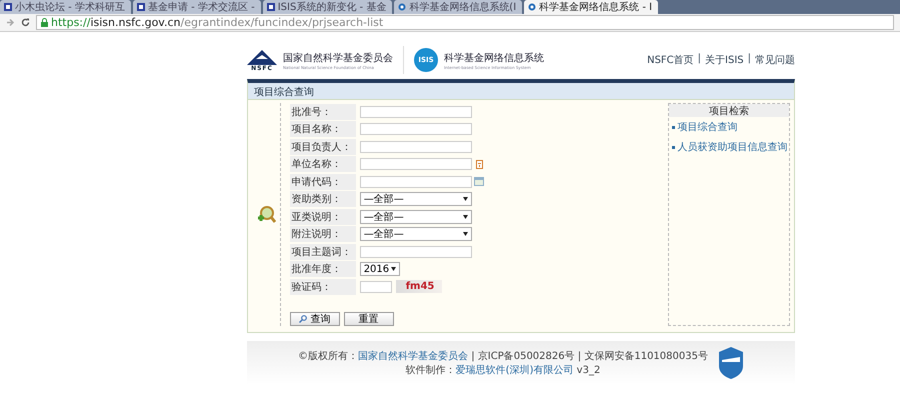 This screenshot has width=900, height=409. Describe the element at coordinates (44, 22) in the screenshot. I see `lock-icon` at that location.